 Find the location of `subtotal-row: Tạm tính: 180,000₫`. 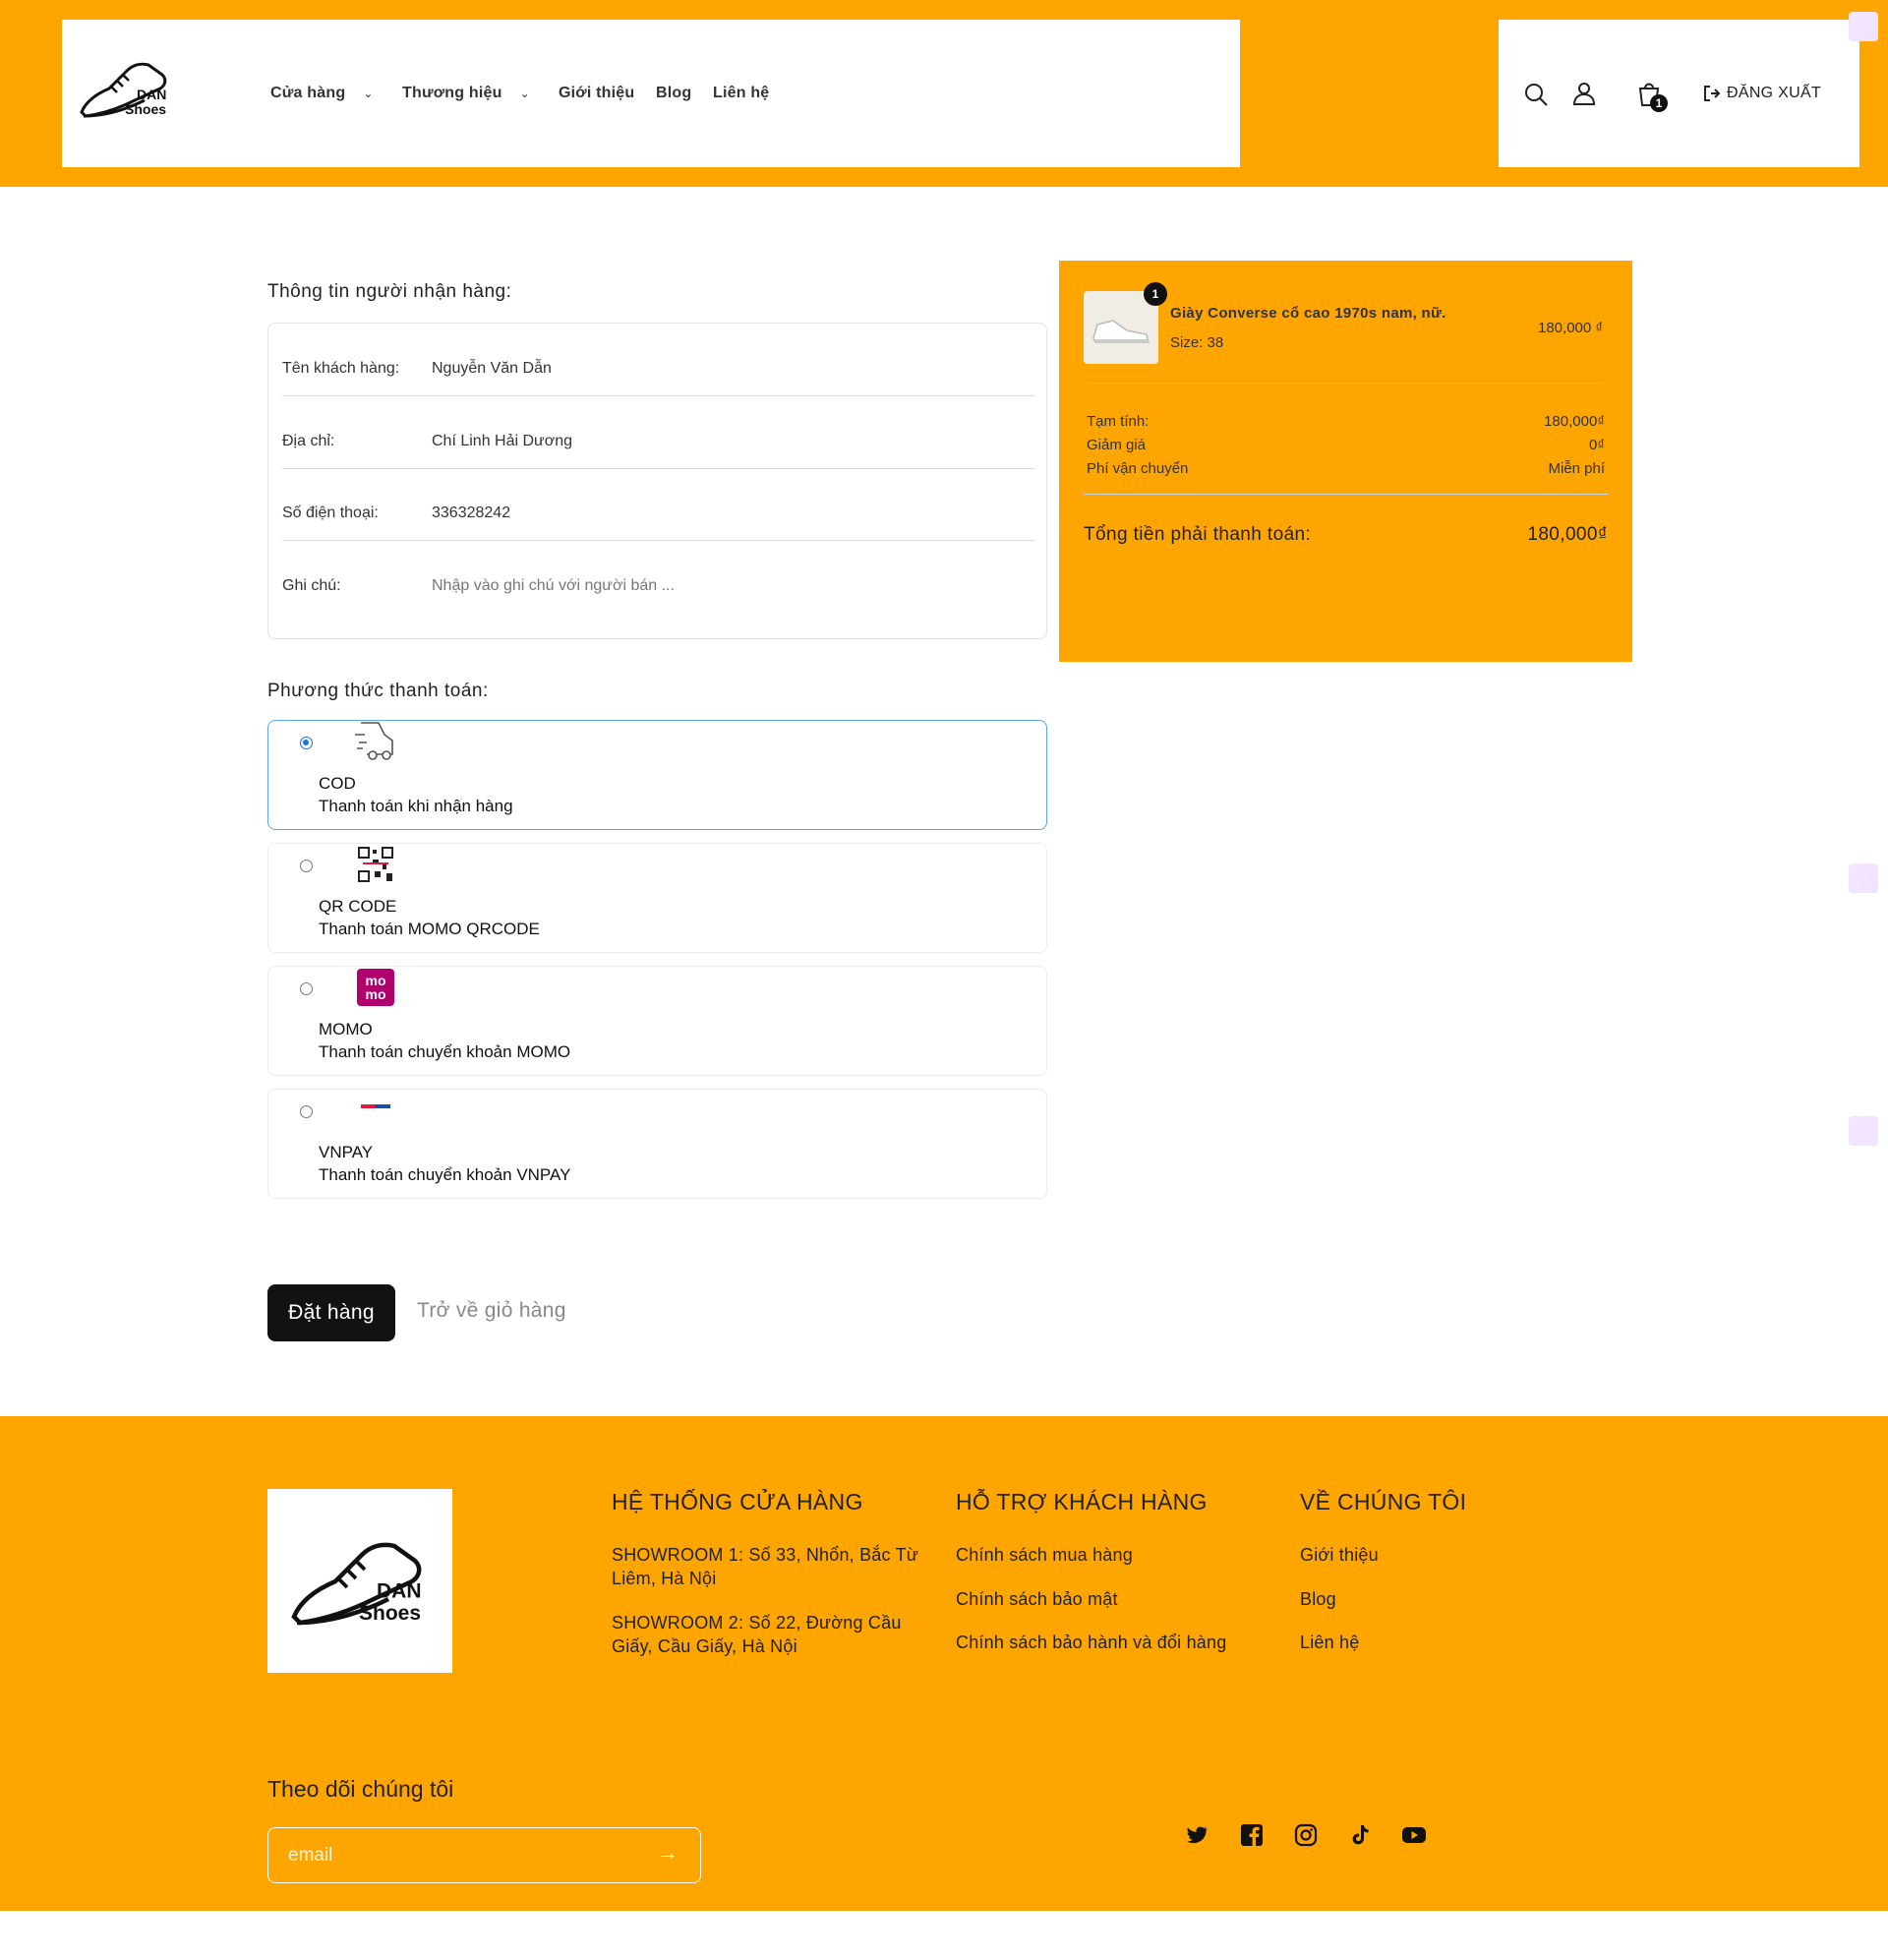

subtotal-row: Tạm tính: 180,000₫ is located at coordinates (1346, 421).